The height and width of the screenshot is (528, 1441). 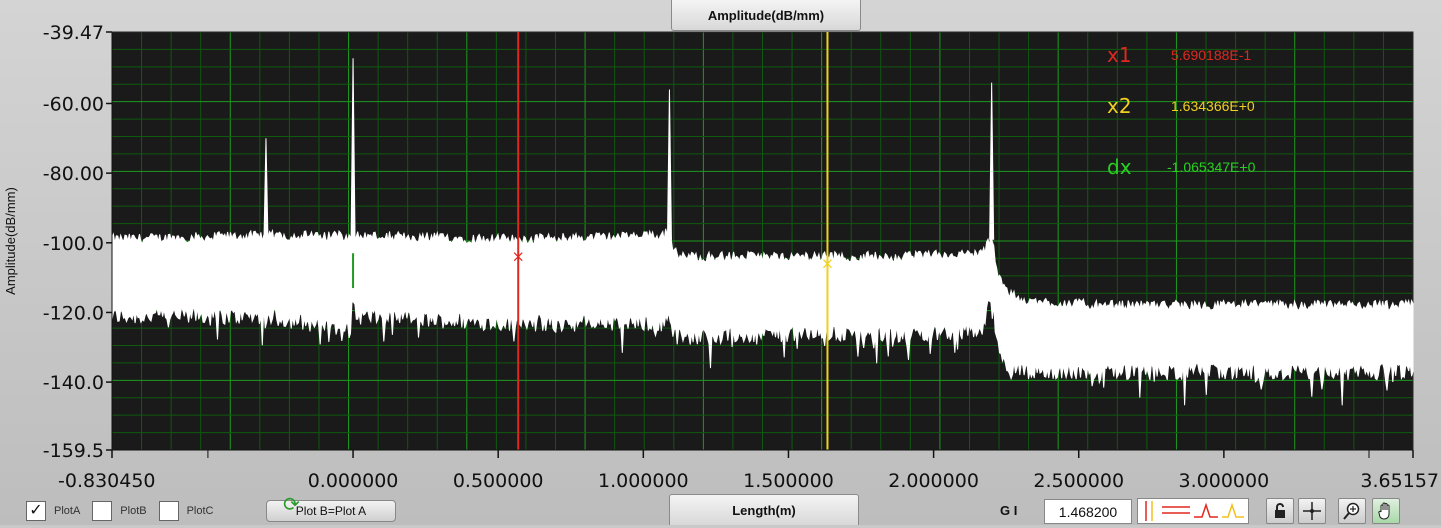 I want to click on hand-glyph, so click(x=1384, y=511).